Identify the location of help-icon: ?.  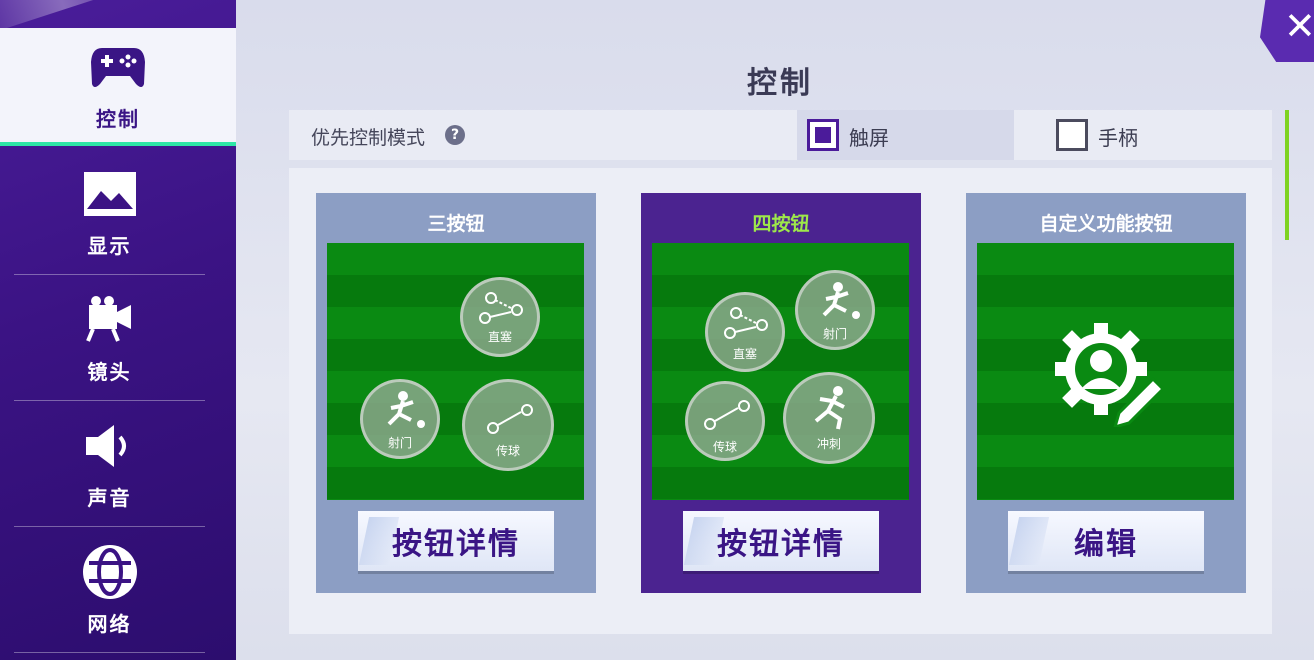
(455, 135).